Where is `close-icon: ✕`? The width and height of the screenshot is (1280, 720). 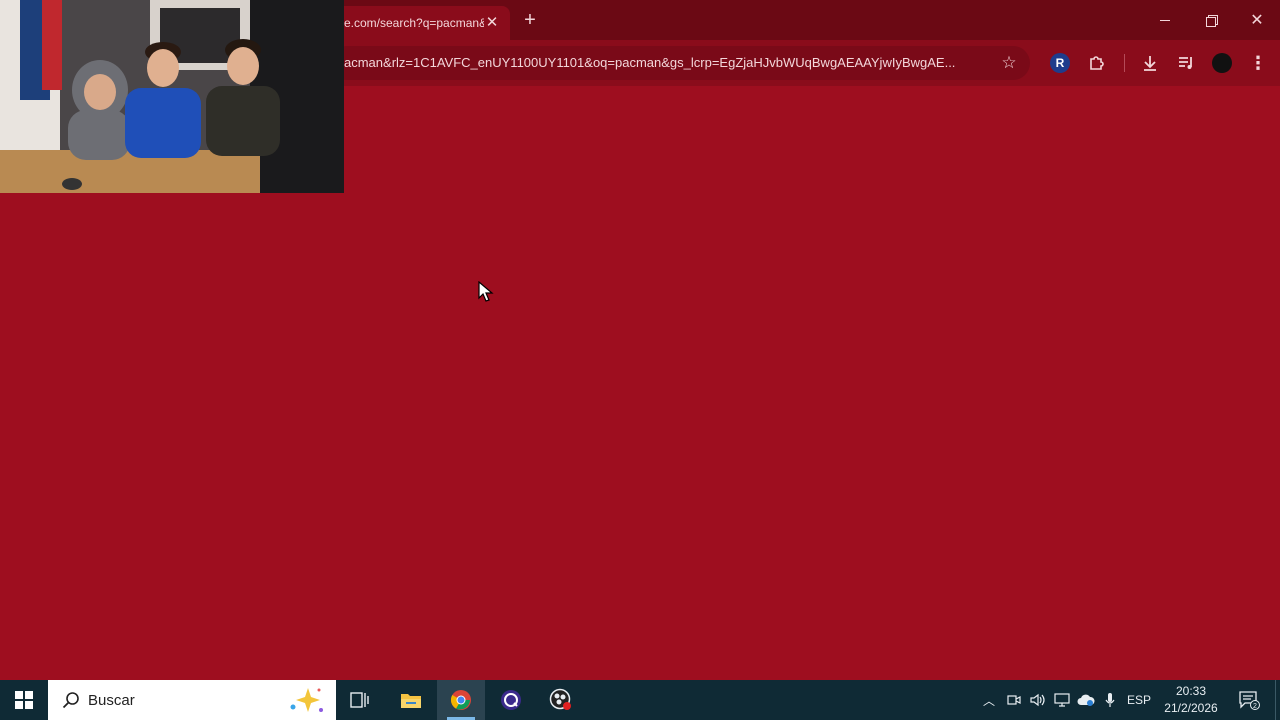
close-icon: ✕ is located at coordinates (1257, 20).